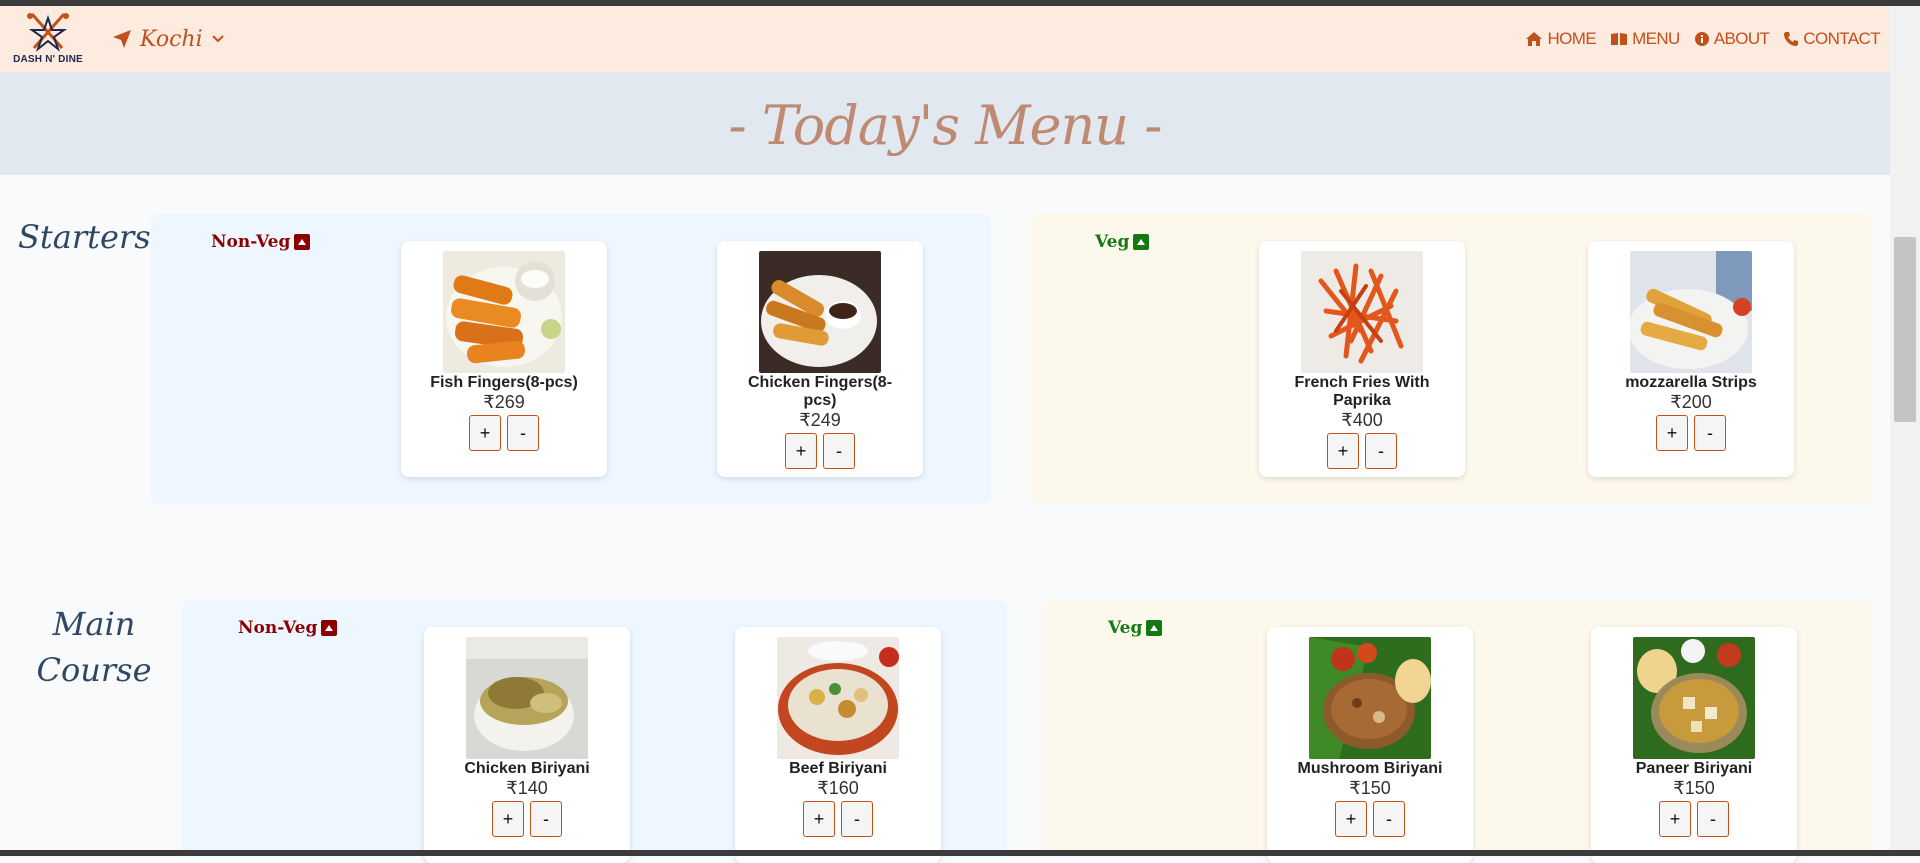 This screenshot has height=863, width=1920. I want to click on item-price: ₹140, so click(527, 788).